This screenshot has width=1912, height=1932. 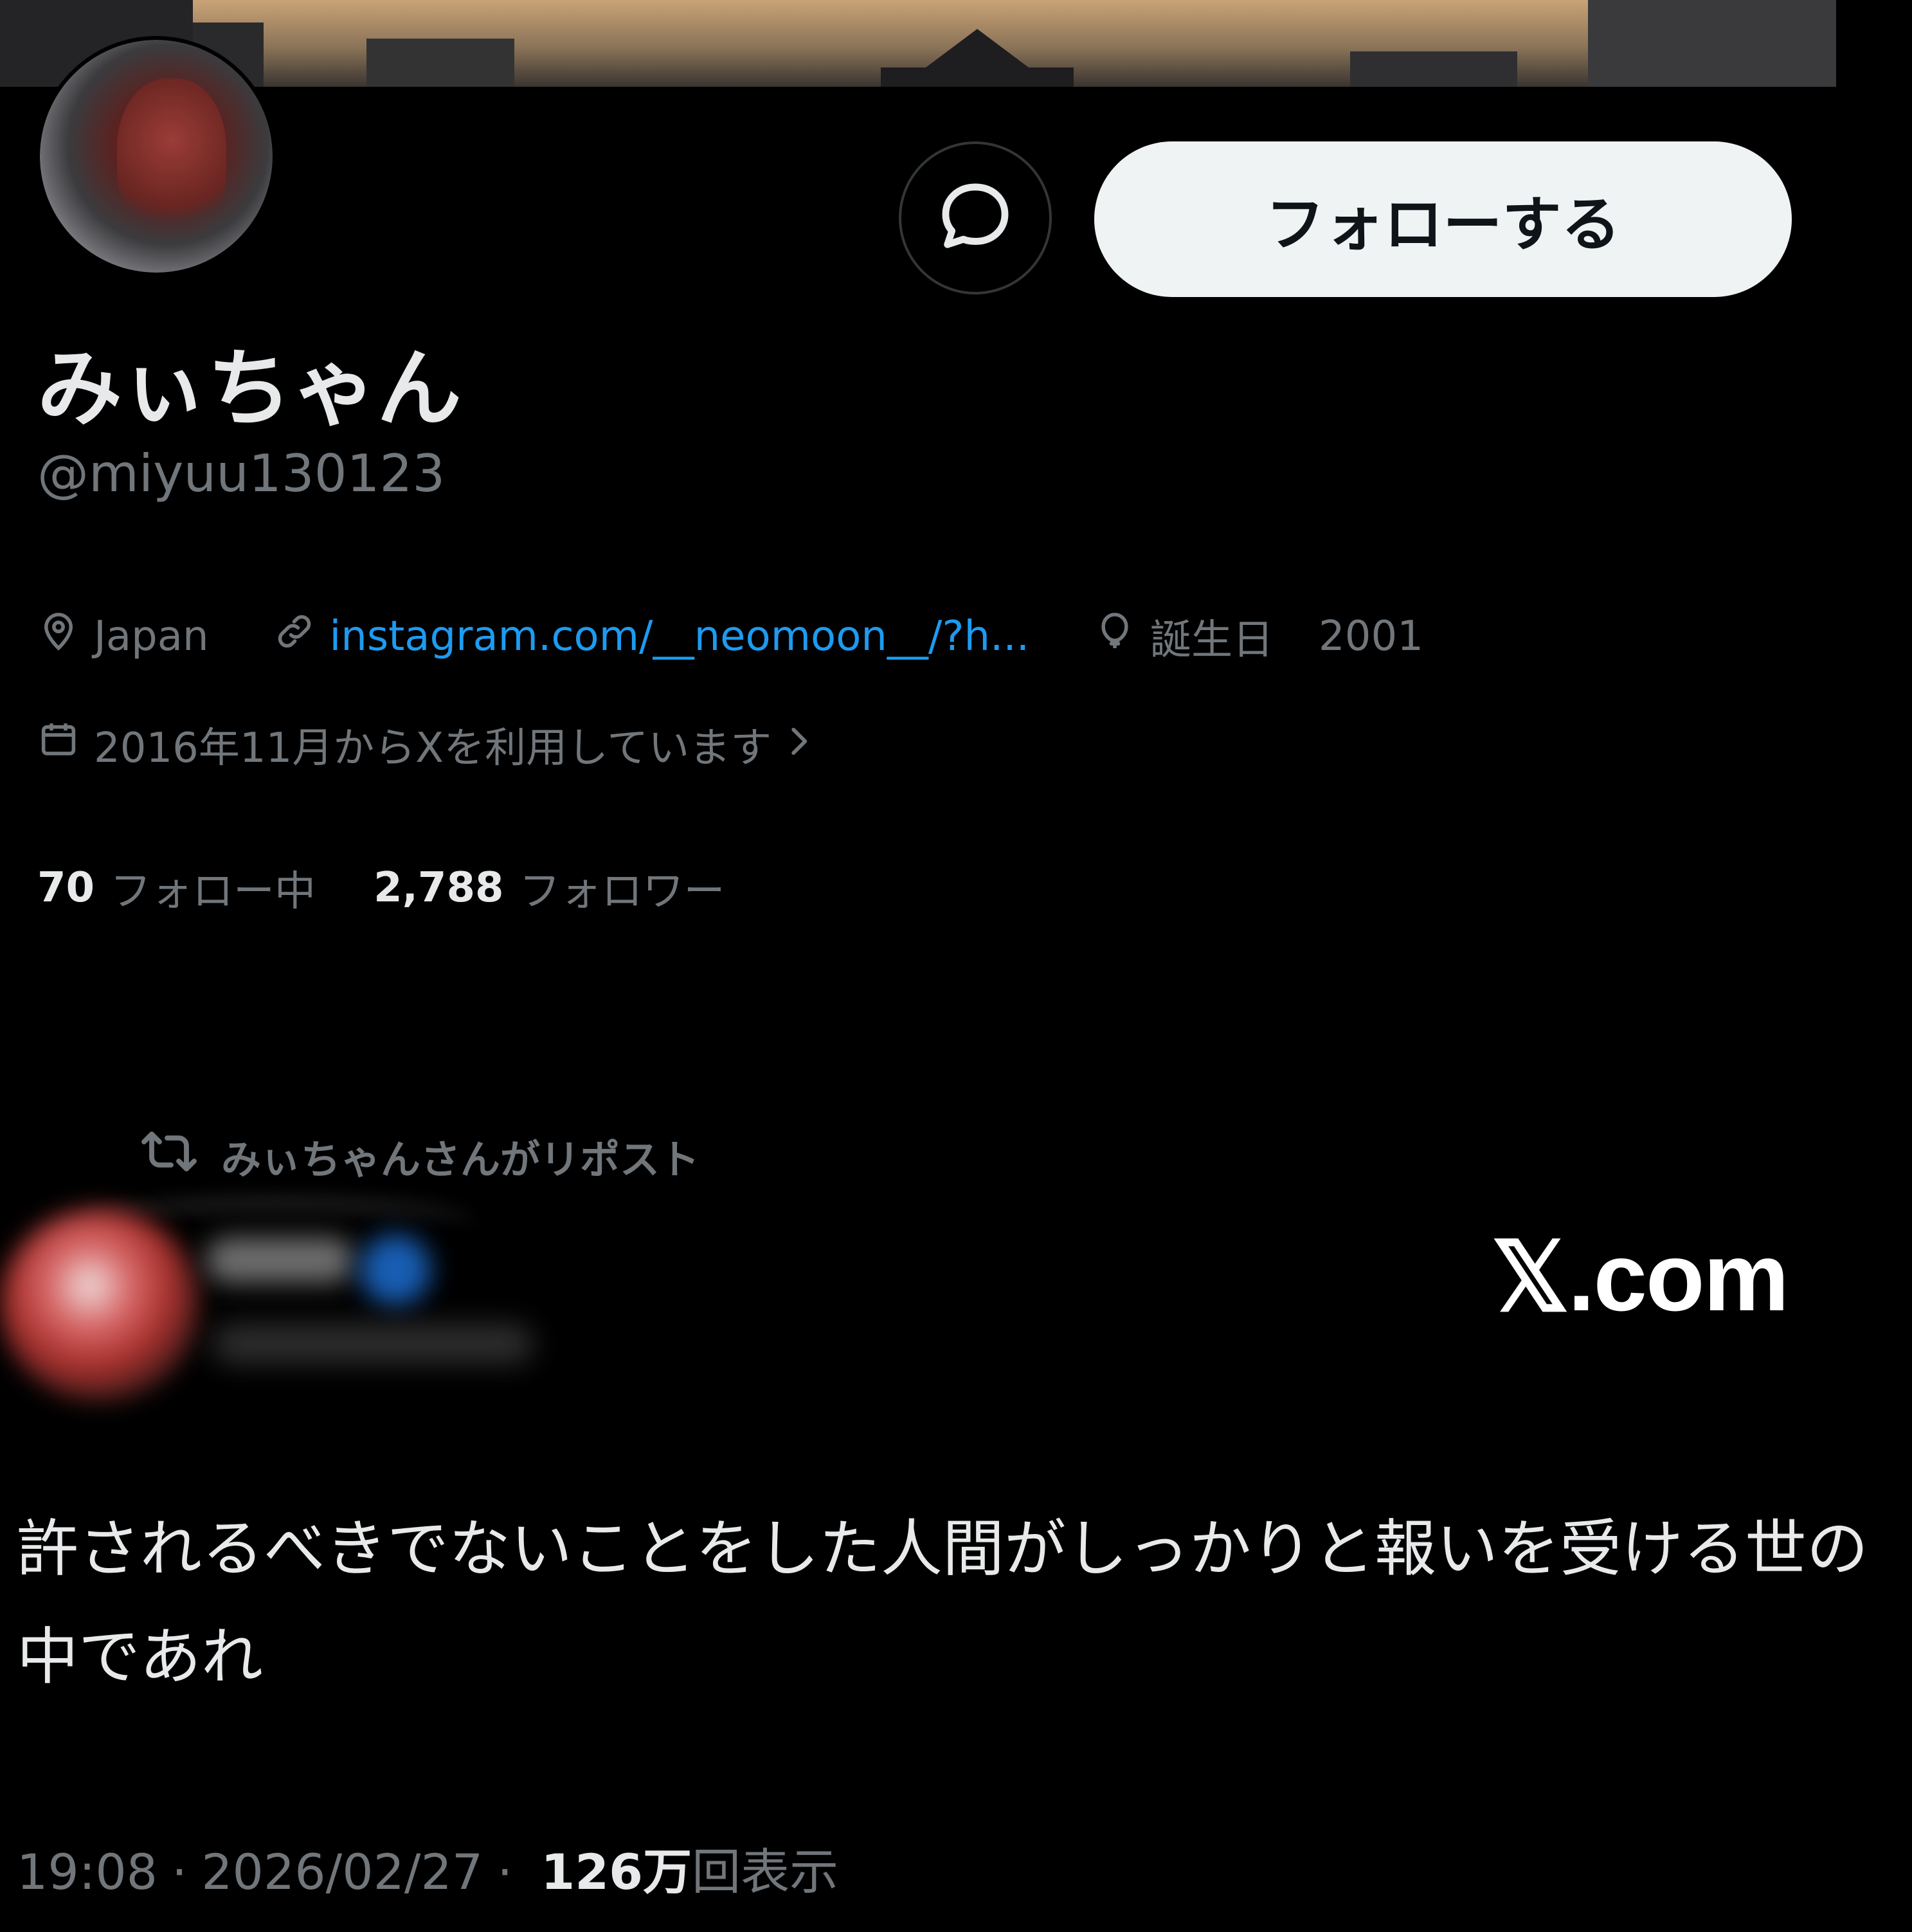 I want to click on user-handle: @miyuu130123, so click(x=242, y=473).